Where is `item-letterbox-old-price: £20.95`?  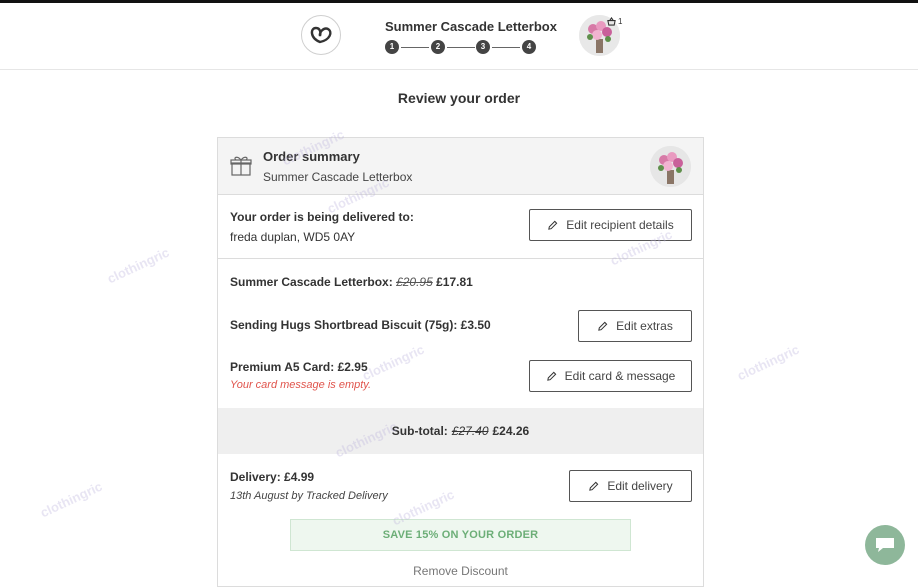
item-letterbox-old-price: £20.95 is located at coordinates (414, 282).